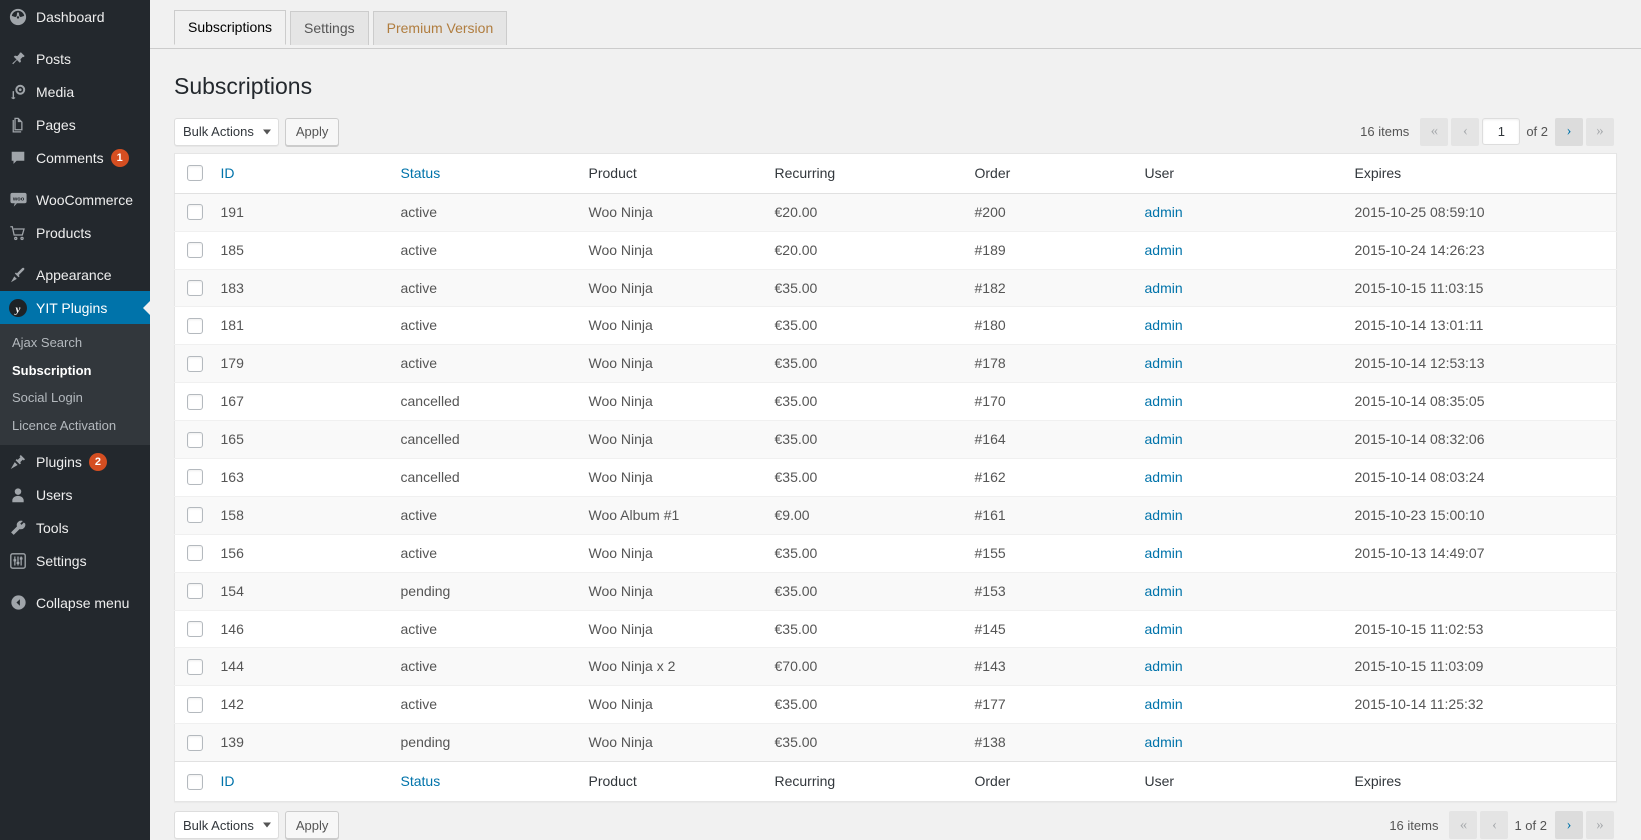  Describe the element at coordinates (75, 157) in the screenshot. I see `sidebar-item-comments: Comments 1` at that location.